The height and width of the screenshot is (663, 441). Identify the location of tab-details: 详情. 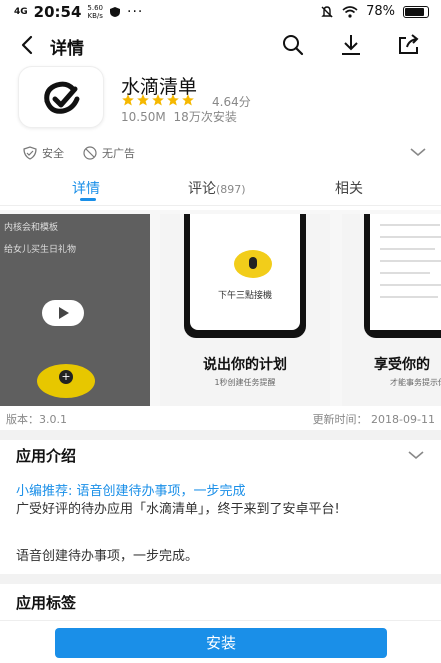
(86, 188).